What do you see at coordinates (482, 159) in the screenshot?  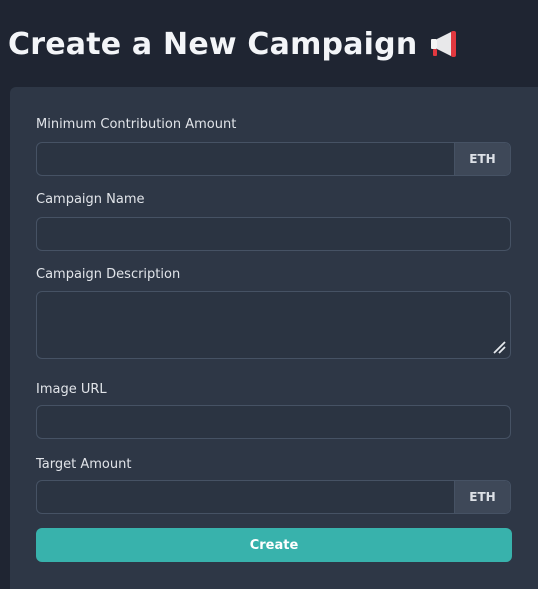 I see `min-contribution-eth-addon: ETH` at bounding box center [482, 159].